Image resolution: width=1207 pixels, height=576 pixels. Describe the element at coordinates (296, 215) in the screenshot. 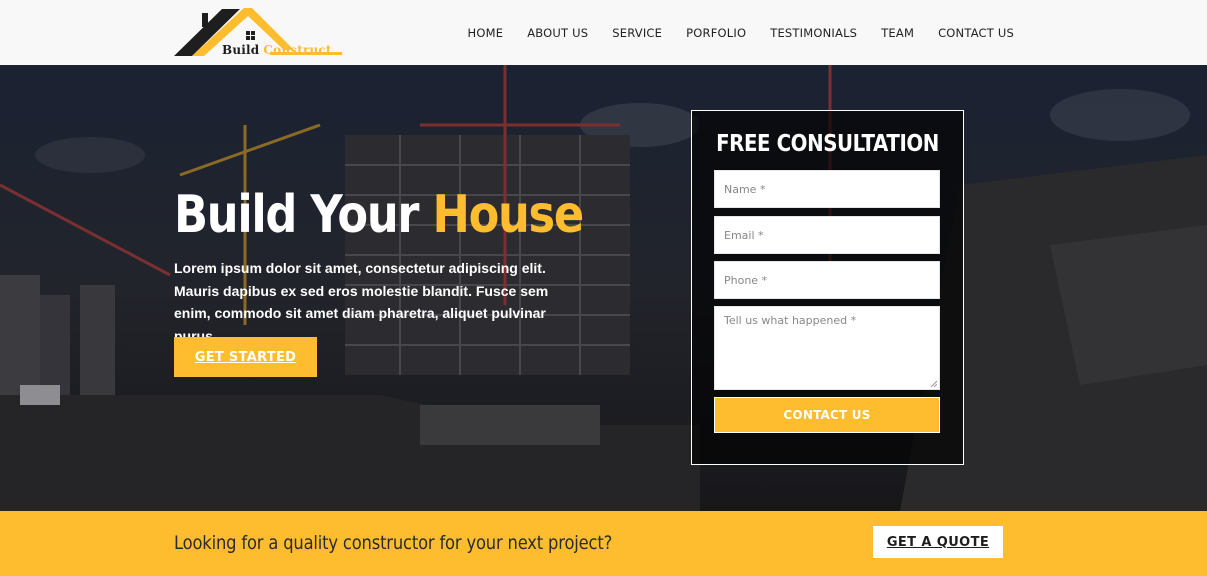

I see `hero-title-plain: Build Your` at that location.